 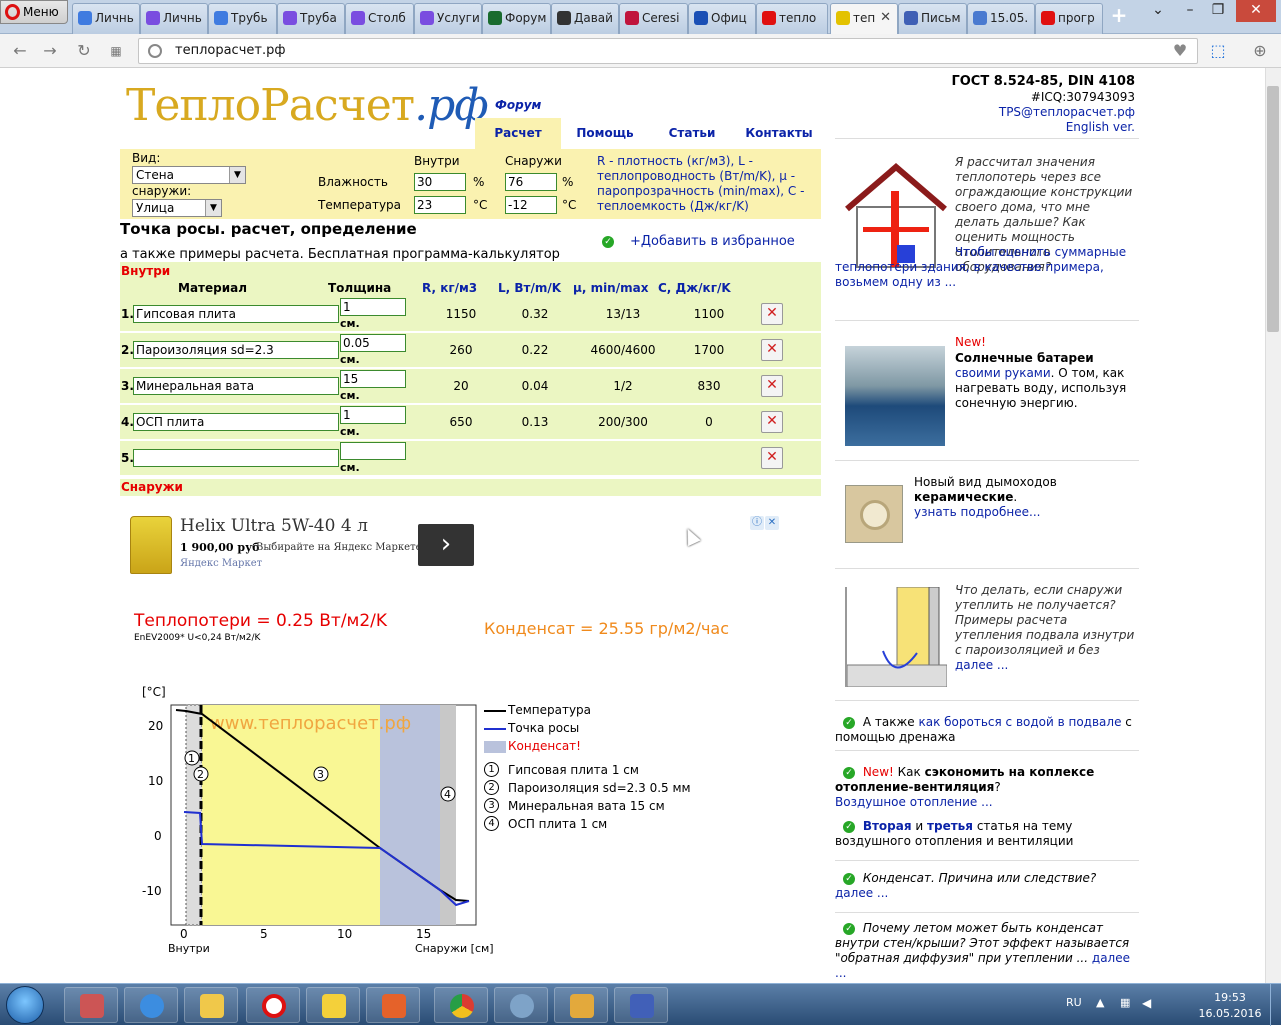 I want to click on nav-tab-articles: Статьи, so click(x=692, y=133).